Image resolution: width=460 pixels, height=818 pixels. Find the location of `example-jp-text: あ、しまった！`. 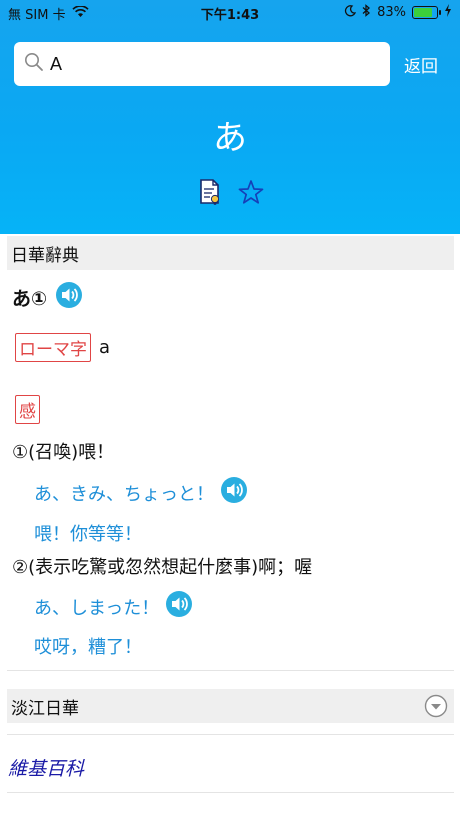

example-jp-text: あ、しまった！ is located at coordinates (97, 608).